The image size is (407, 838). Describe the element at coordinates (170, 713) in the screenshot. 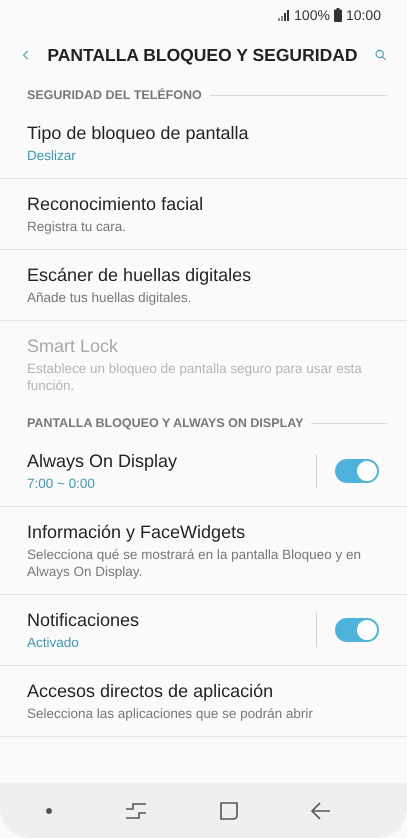

I see `setting-subtitle: Selecciona las aplicaciones que se podrán abrir` at that location.